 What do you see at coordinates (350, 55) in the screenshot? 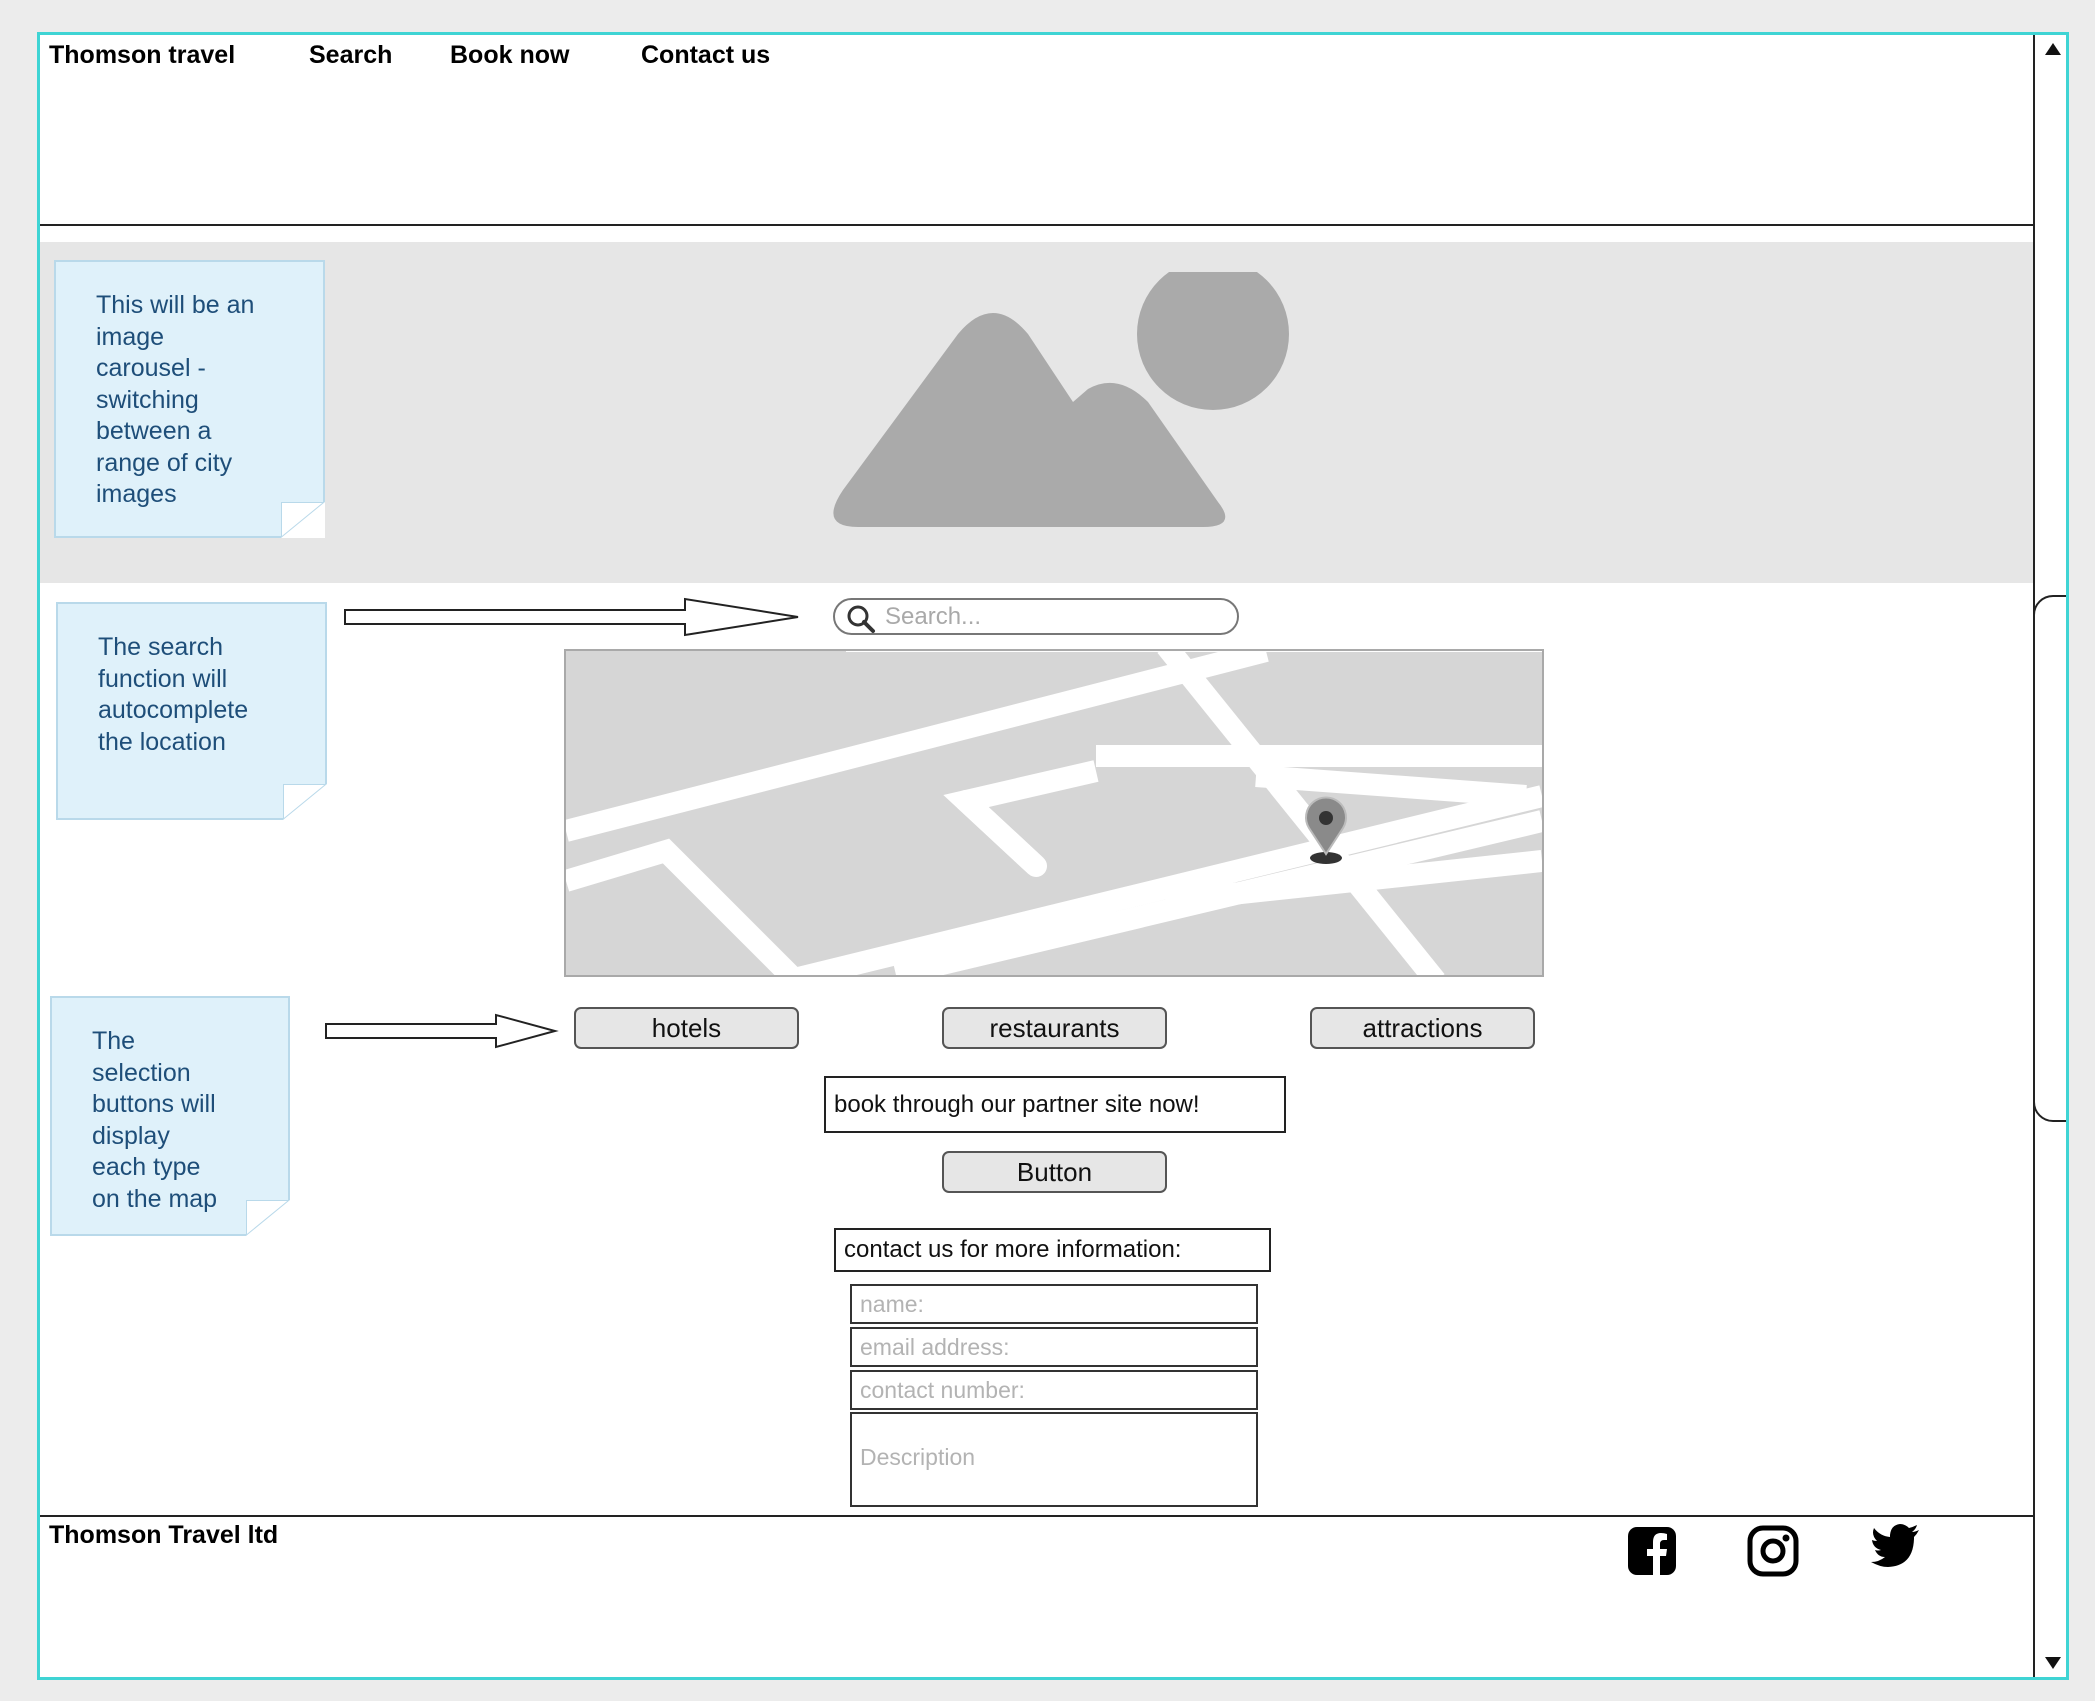
I see `nav-search: Search` at bounding box center [350, 55].